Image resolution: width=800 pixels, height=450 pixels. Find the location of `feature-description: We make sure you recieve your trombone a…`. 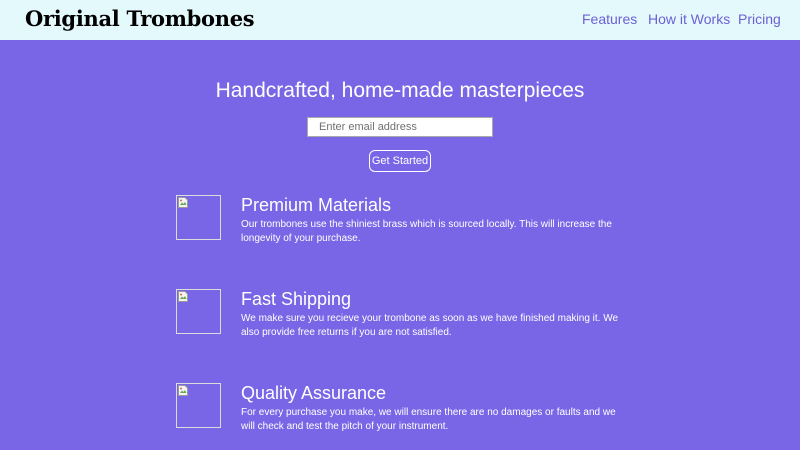

feature-description: We make sure you recieve your trombone a… is located at coordinates (430, 325).